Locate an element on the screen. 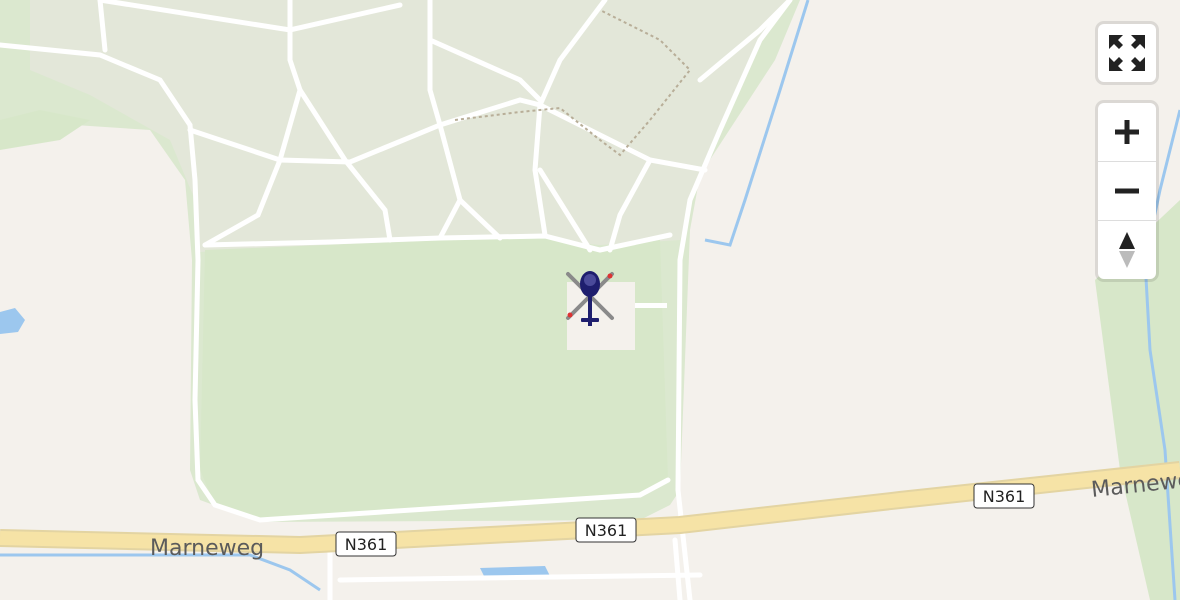  navigation-control is located at coordinates (1127, 191).